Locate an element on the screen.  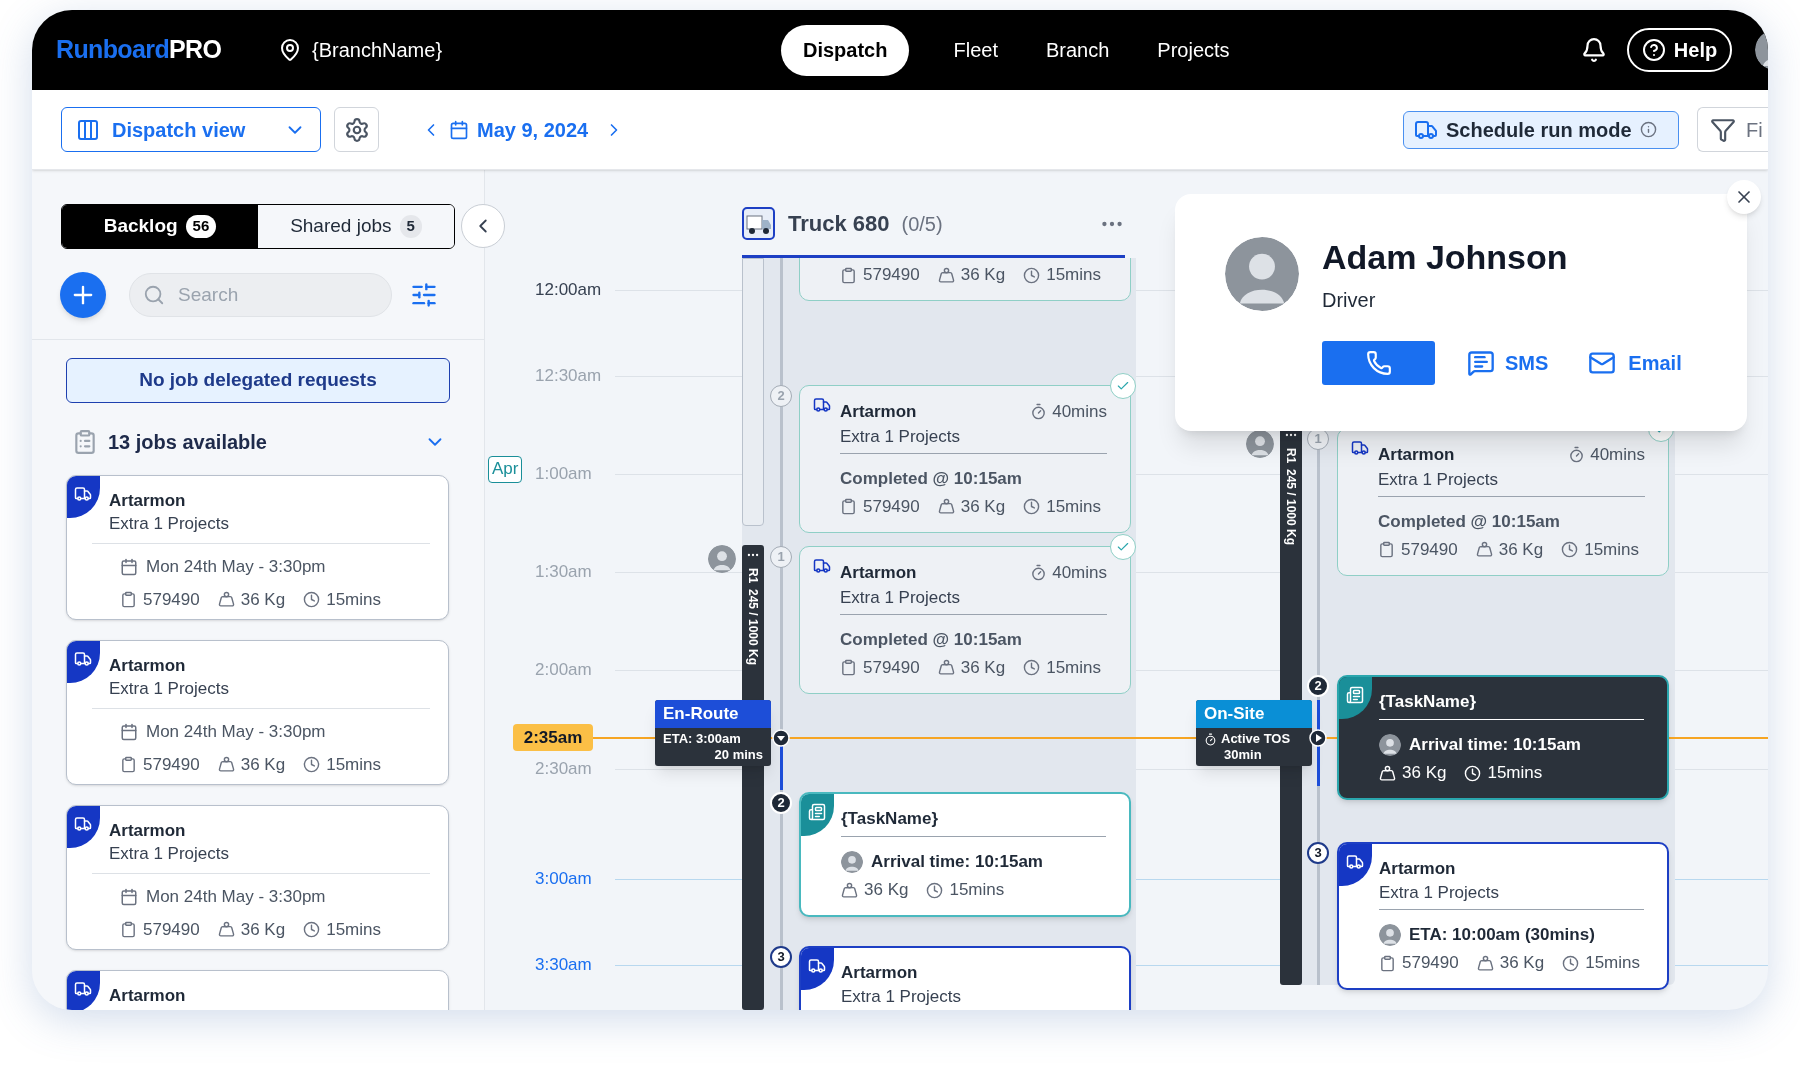
status-line: Active TOS is located at coordinates (1256, 739).